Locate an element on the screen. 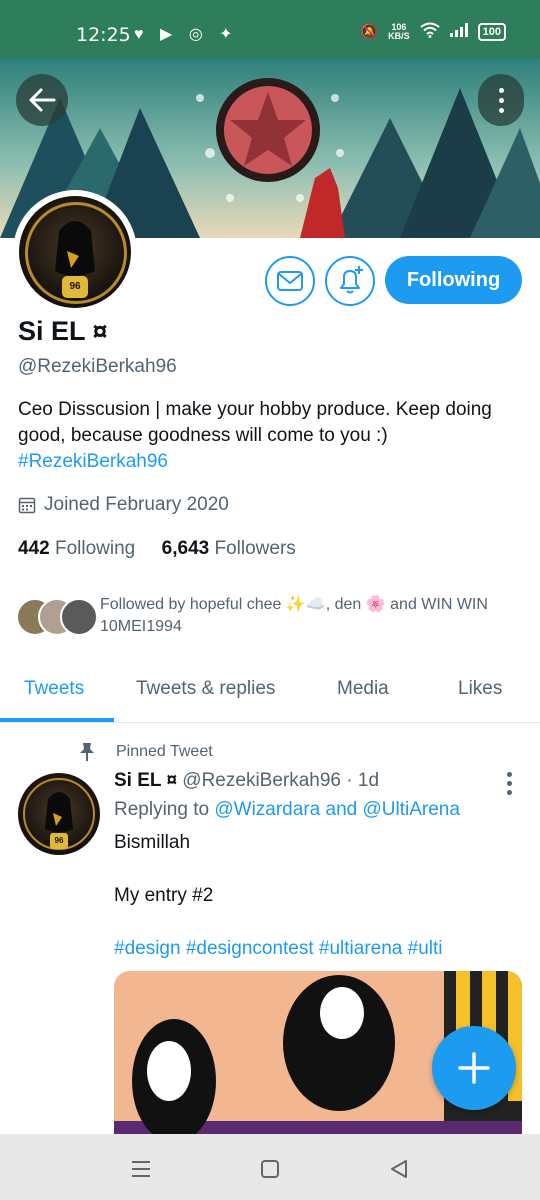  follow-stats: 442 Following 6,643 Followers is located at coordinates (157, 549).